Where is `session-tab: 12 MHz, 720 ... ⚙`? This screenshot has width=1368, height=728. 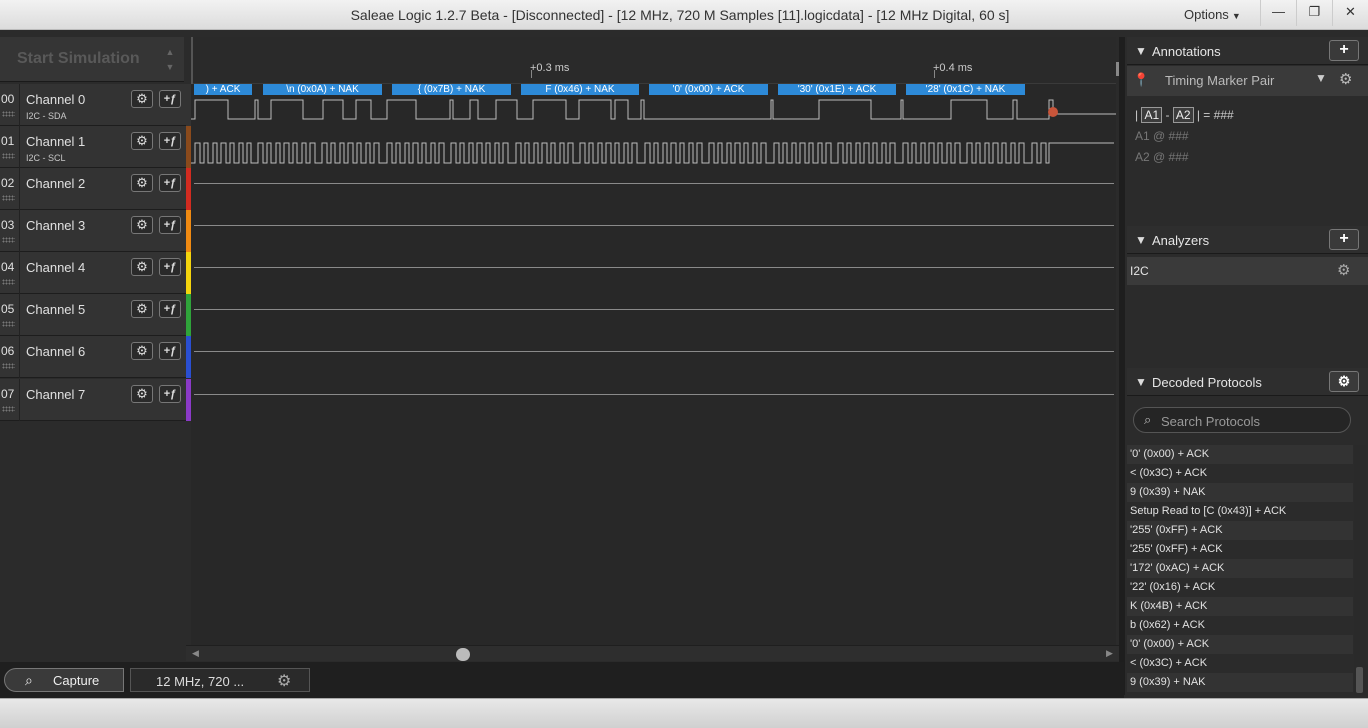 session-tab: 12 MHz, 720 ... ⚙ is located at coordinates (220, 680).